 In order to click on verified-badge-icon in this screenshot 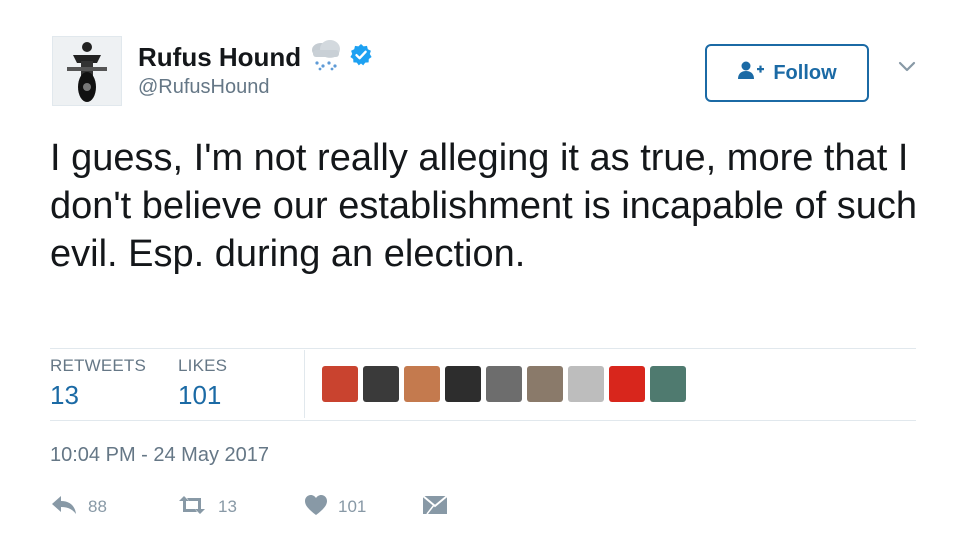, I will do `click(361, 57)`.